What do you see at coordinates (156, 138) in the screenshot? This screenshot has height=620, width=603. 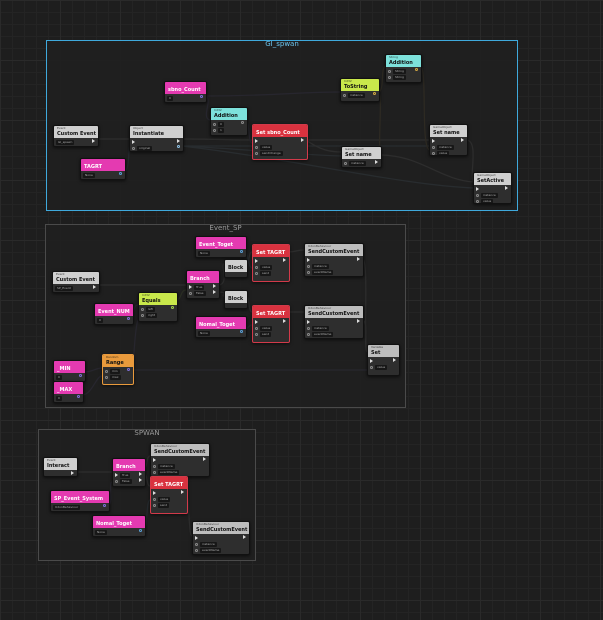 I see `instantiate-node: Object Instantiate original` at bounding box center [156, 138].